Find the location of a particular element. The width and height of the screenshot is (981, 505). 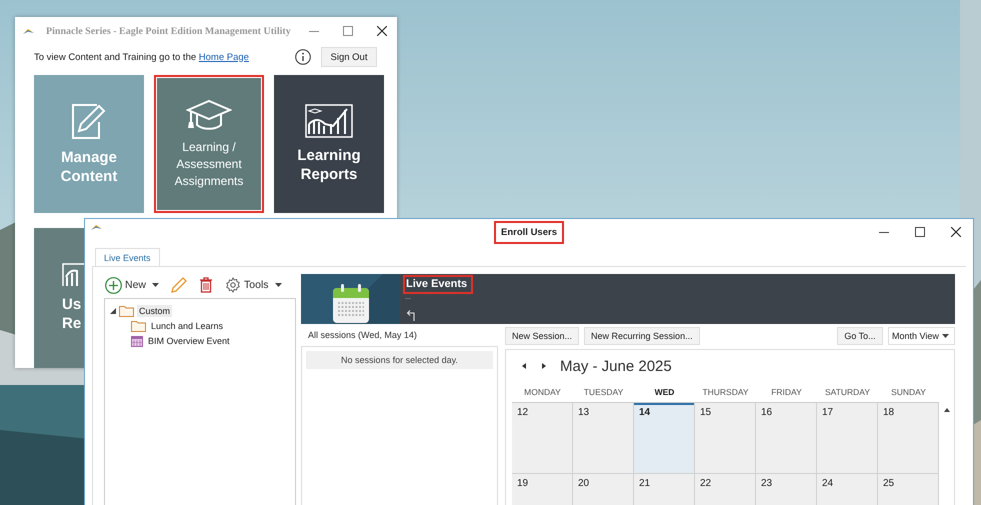

window-title: Pinnacle Series - Eagle Point Edition Management Utility is located at coordinates (169, 31).